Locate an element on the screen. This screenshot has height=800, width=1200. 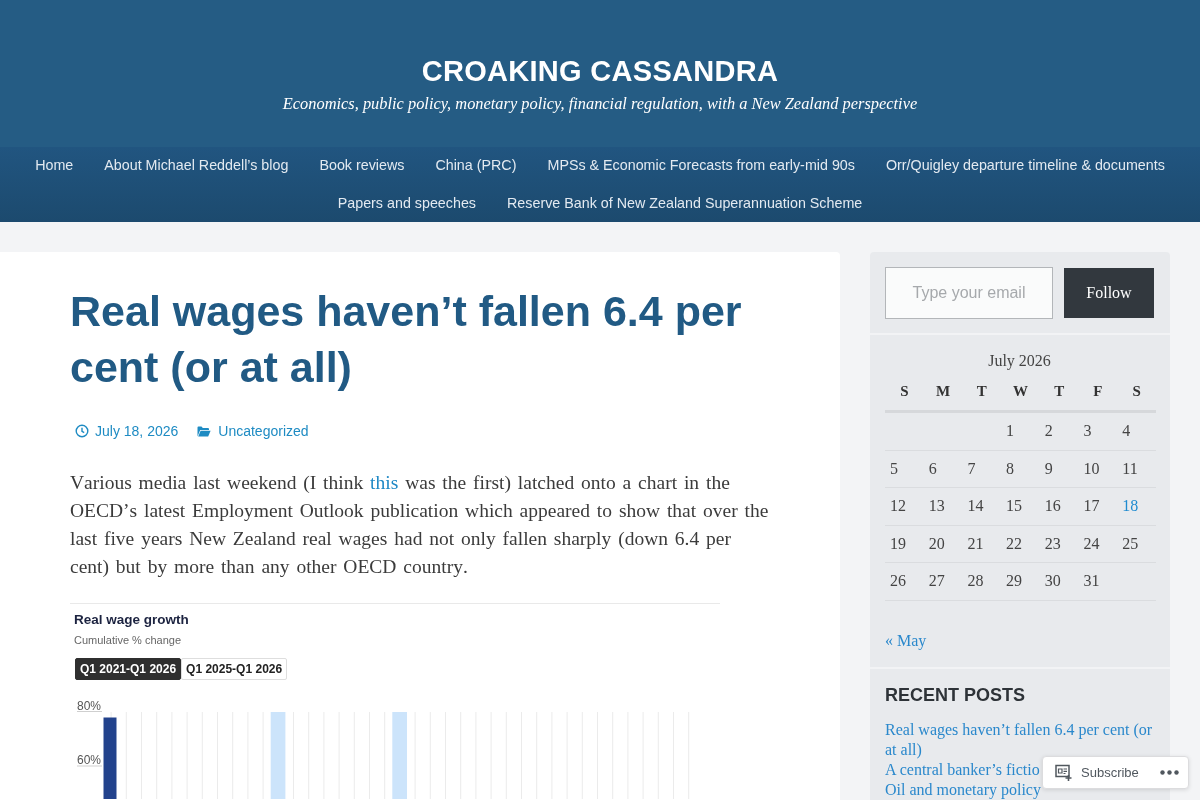
calendar-day: 14 is located at coordinates (975, 506).